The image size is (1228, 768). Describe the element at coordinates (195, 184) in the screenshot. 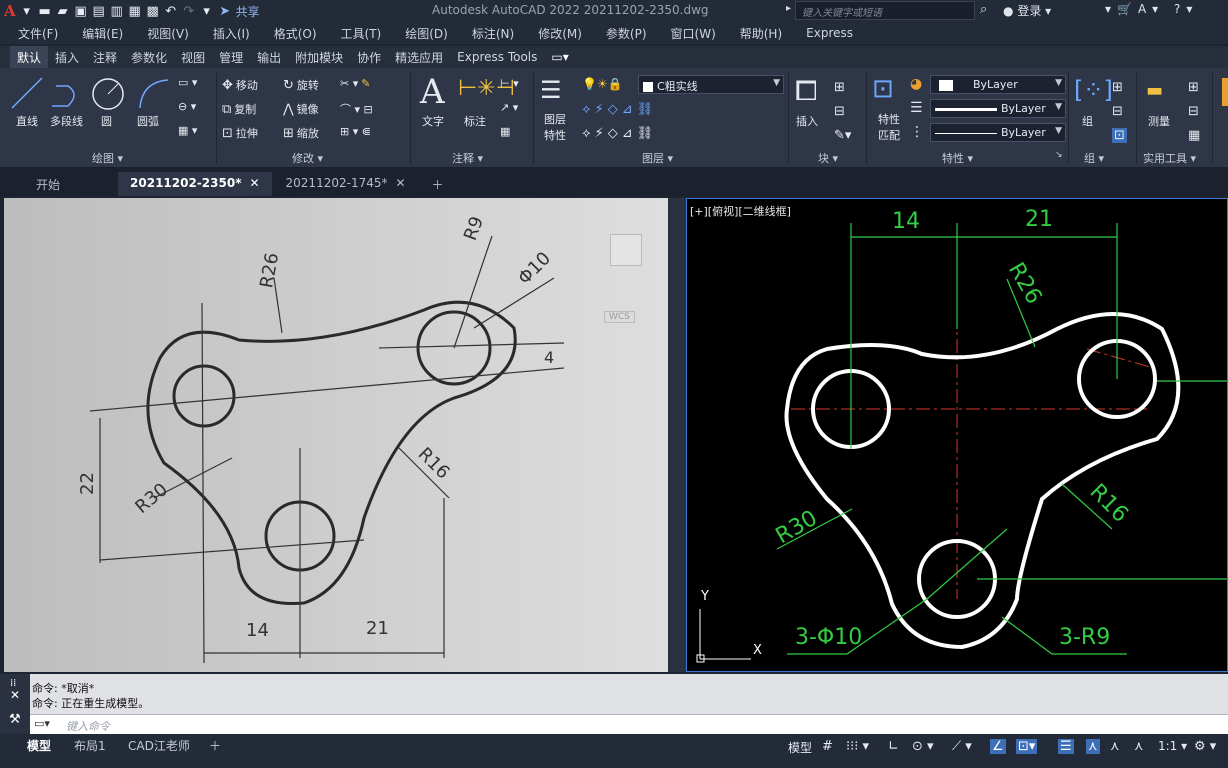

I see `tab-doc-2350: 20211202-2350* ✕` at that location.